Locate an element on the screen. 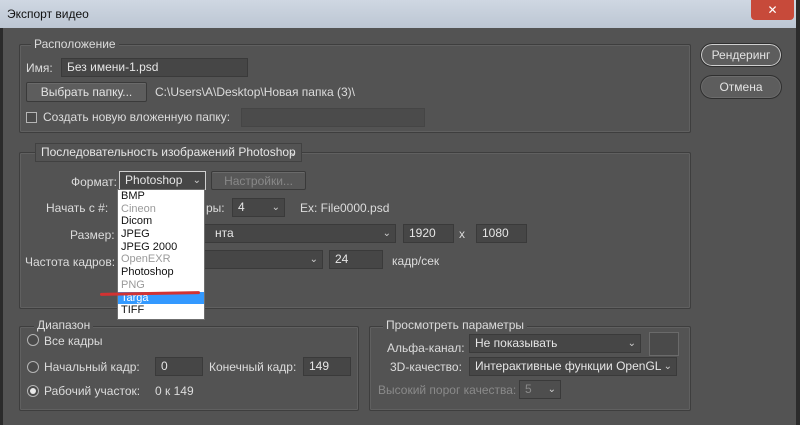  work-area-radio is located at coordinates (33, 391).